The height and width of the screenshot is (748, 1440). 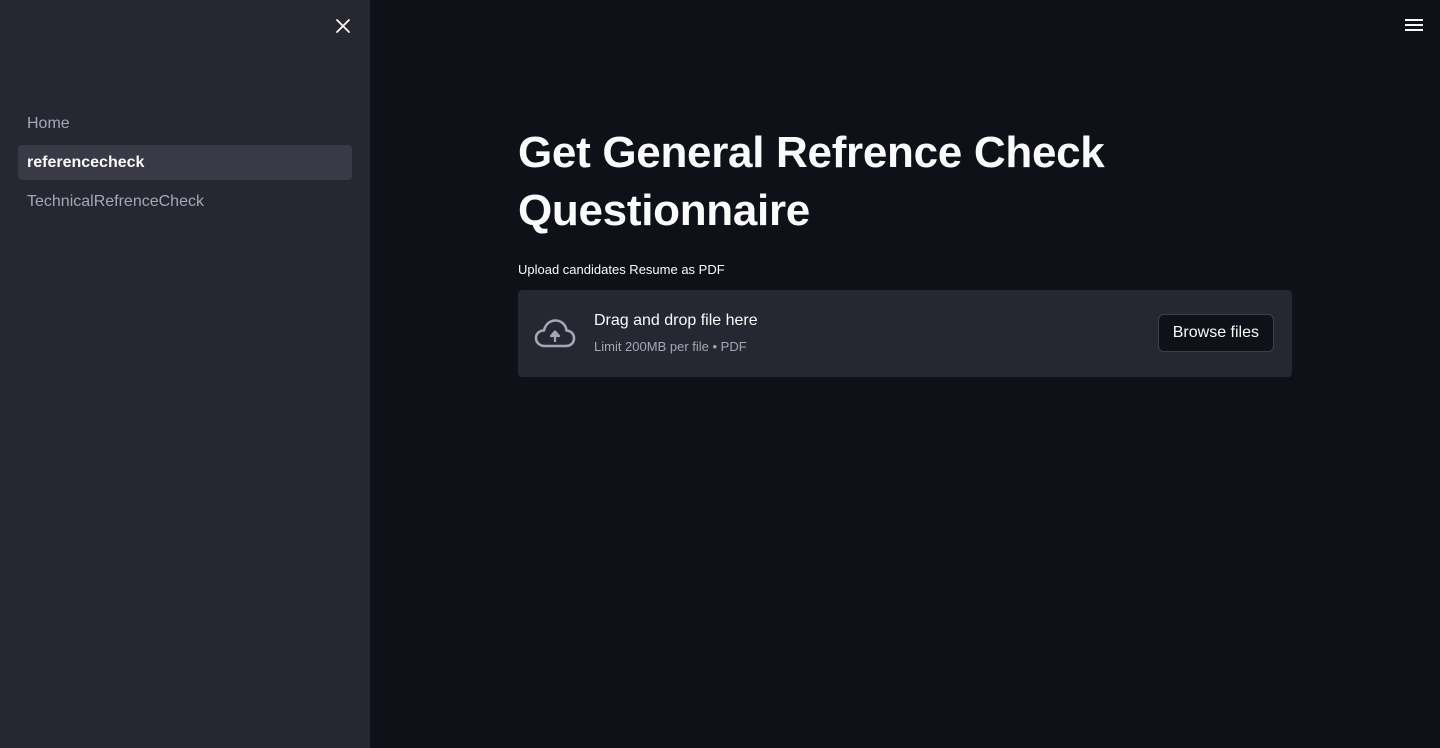 What do you see at coordinates (1215, 333) in the screenshot?
I see `browse-files-button: Browse files` at bounding box center [1215, 333].